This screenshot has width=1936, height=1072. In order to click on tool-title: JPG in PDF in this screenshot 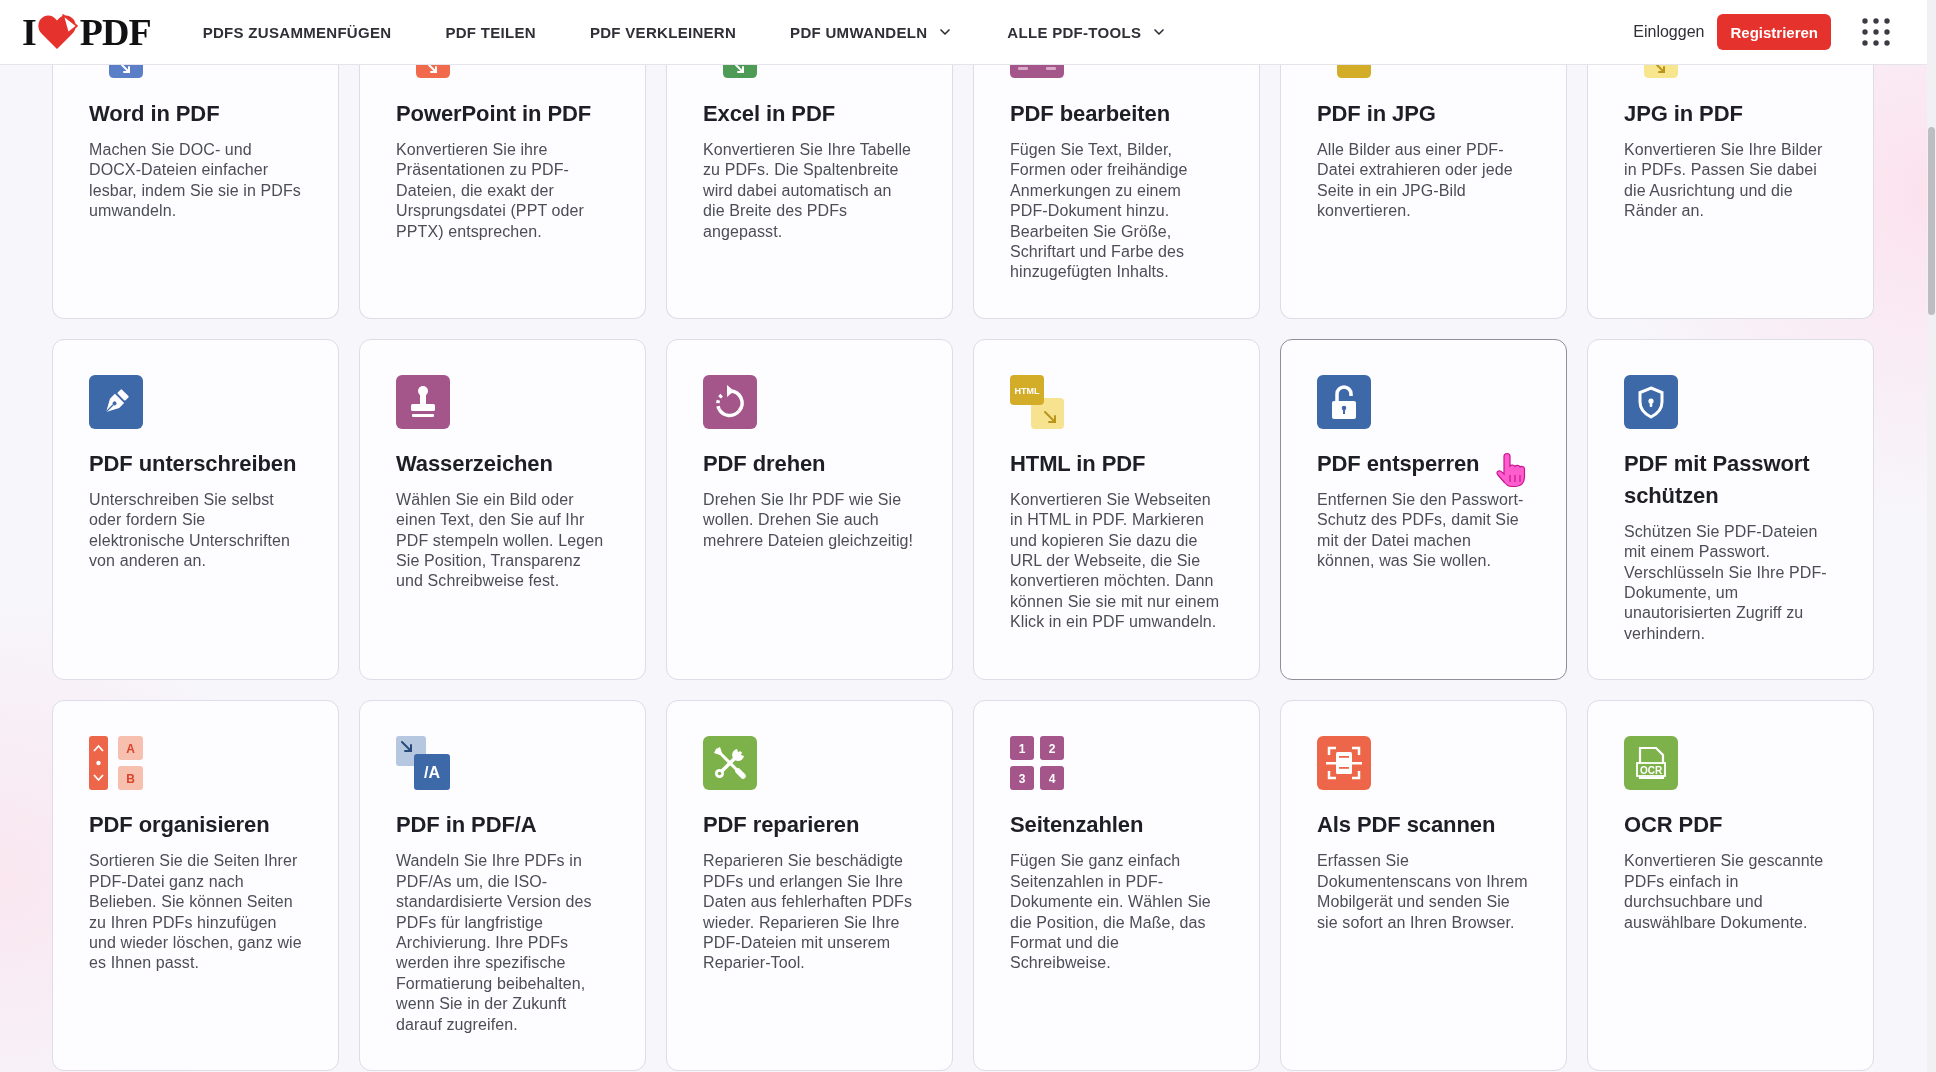, I will do `click(1683, 114)`.